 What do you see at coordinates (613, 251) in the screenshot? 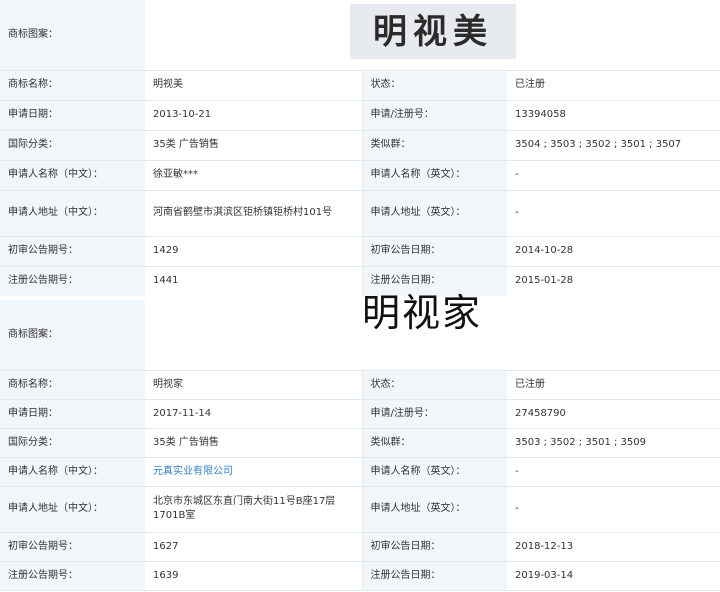
I see `prelim-announcement-date-value: 2014-10-28` at bounding box center [613, 251].